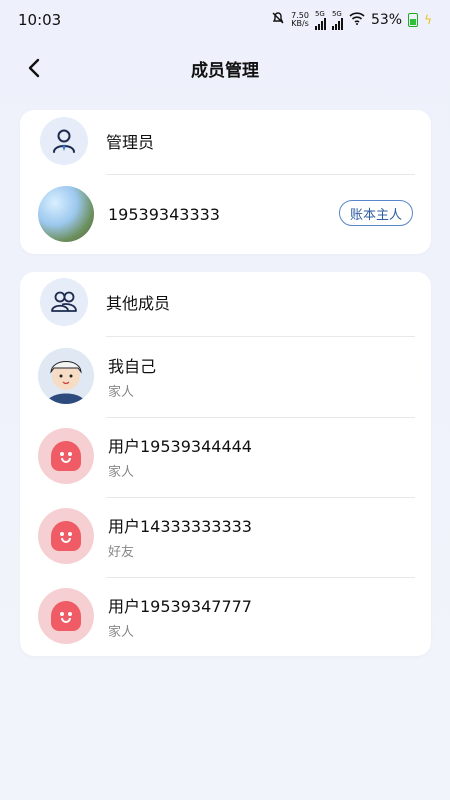 Image resolution: width=450 pixels, height=800 pixels. I want to click on admin-member-text: 19539343333, so click(164, 214).